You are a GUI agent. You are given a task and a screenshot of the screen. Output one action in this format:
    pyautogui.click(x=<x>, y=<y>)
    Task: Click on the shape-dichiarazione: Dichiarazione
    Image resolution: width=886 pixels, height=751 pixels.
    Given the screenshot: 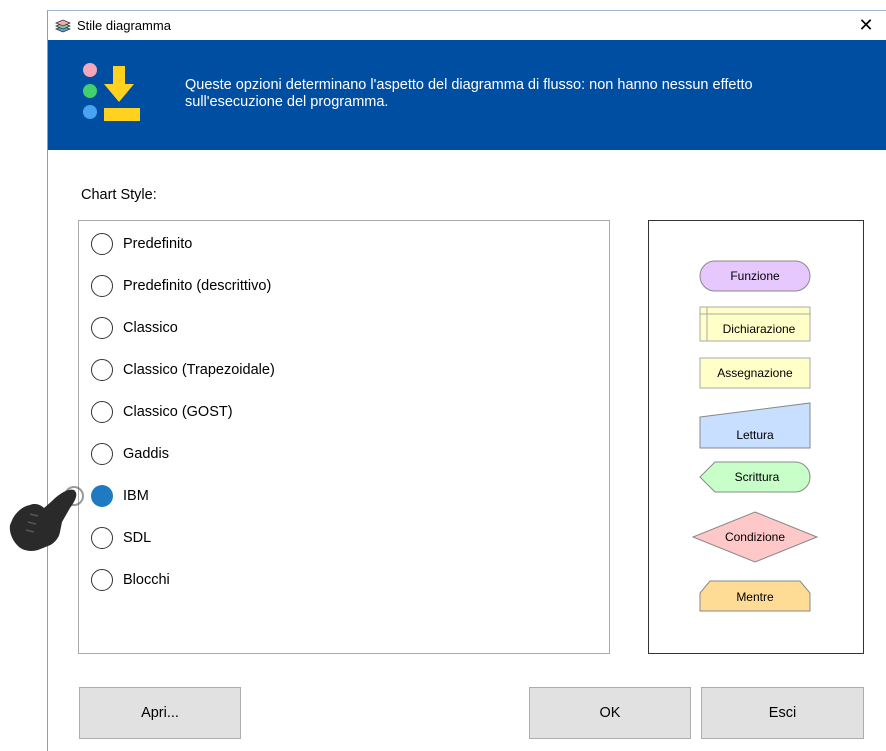 What is the action you would take?
    pyautogui.click(x=755, y=324)
    